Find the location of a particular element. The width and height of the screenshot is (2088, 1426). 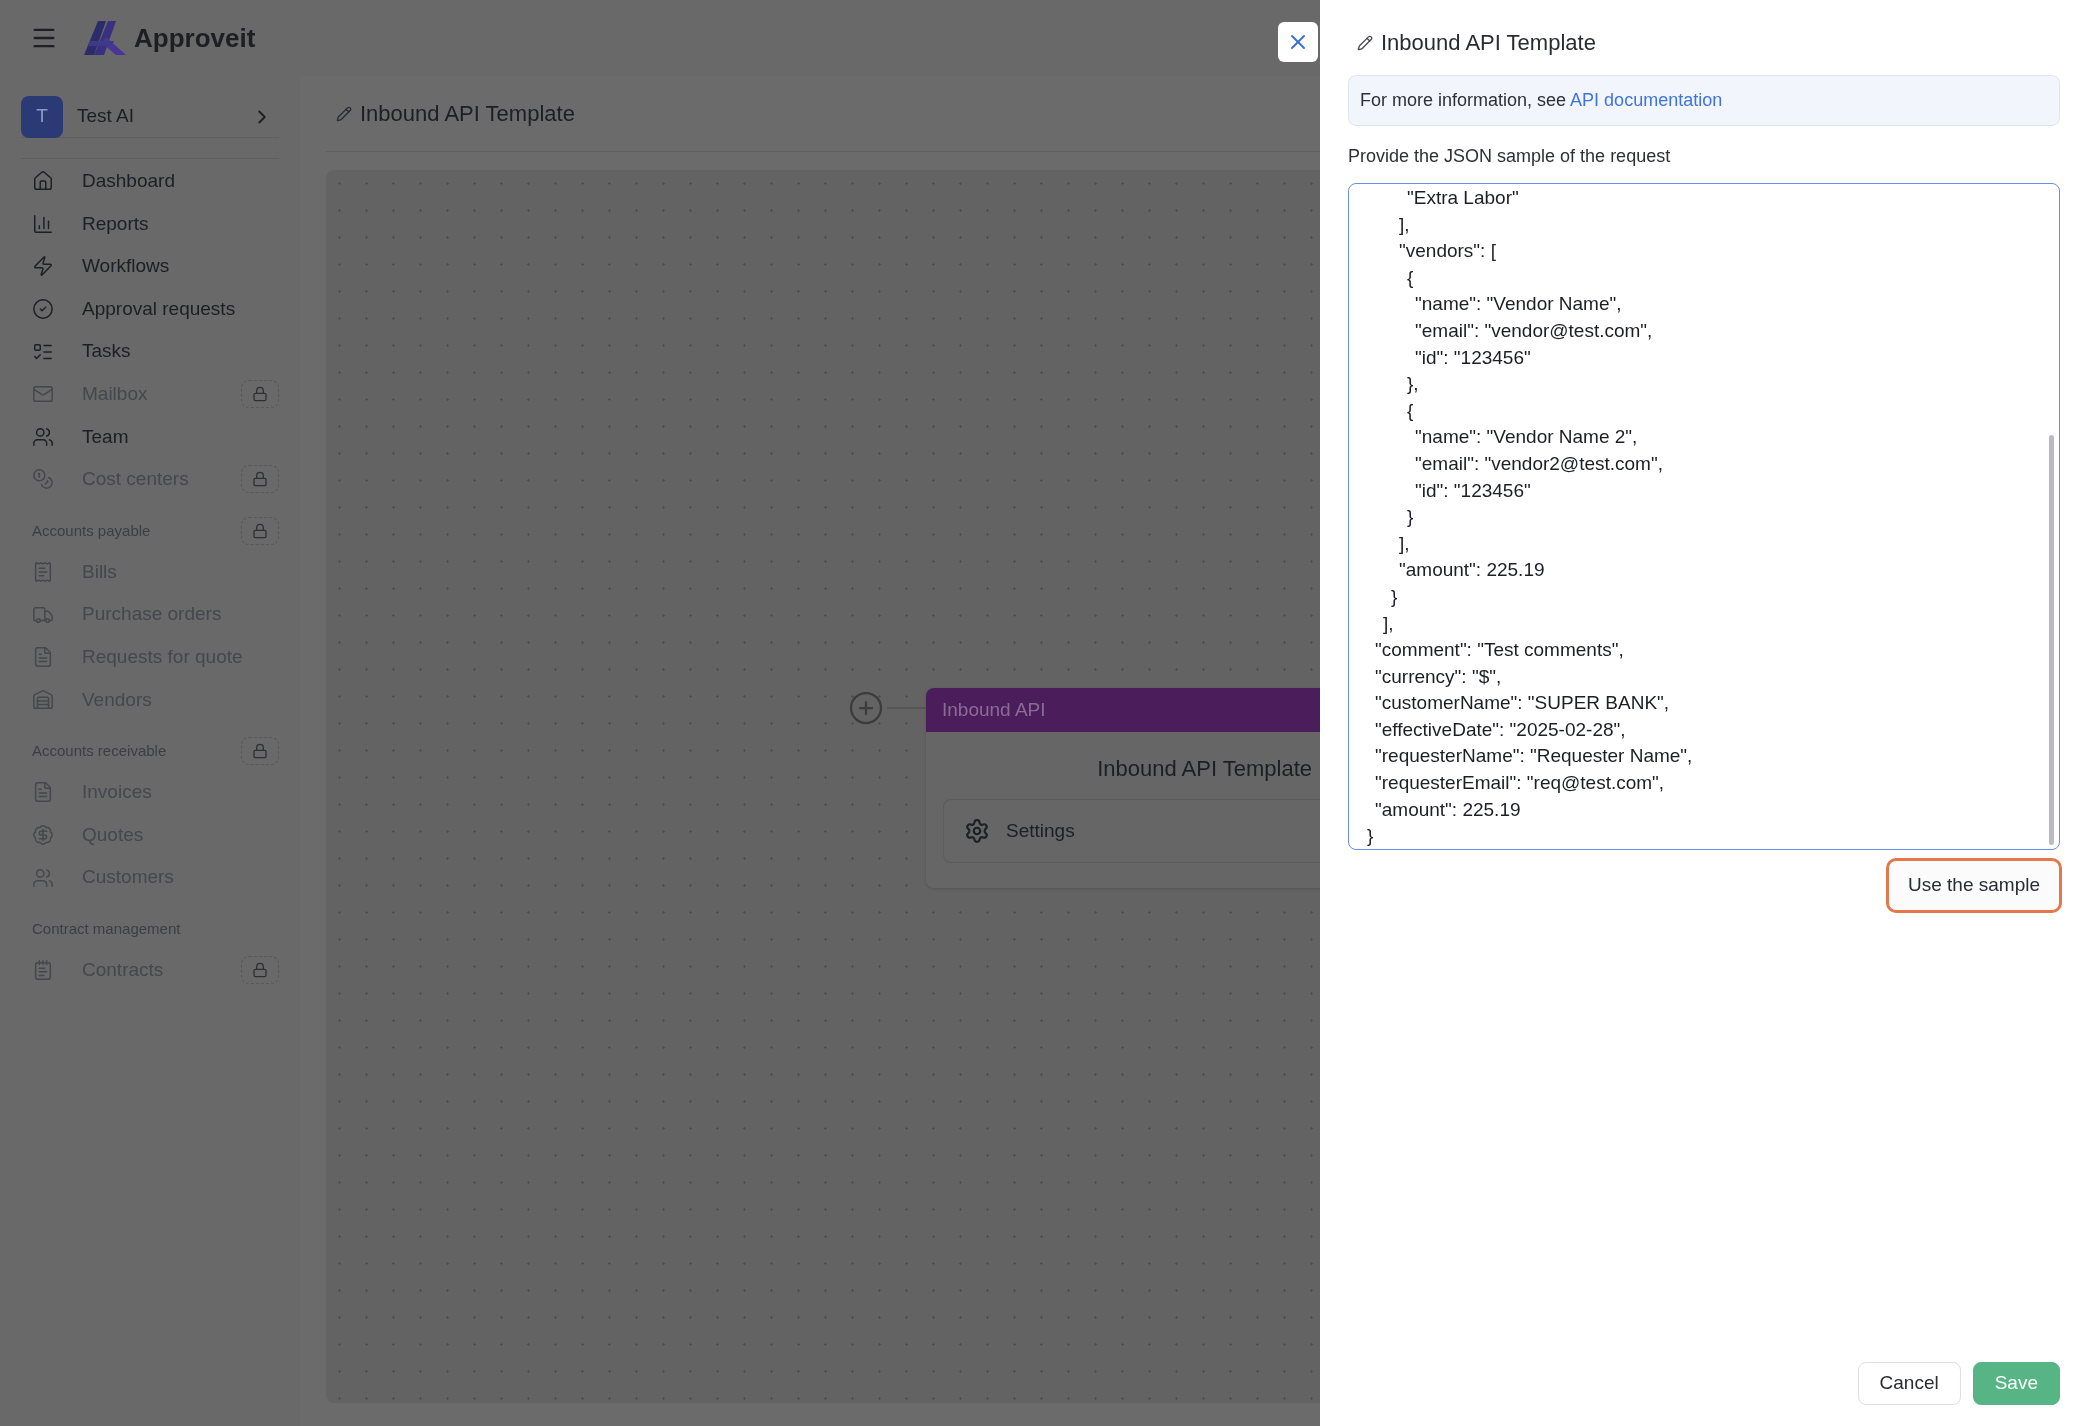

sidebar-item: Team is located at coordinates (105, 437).